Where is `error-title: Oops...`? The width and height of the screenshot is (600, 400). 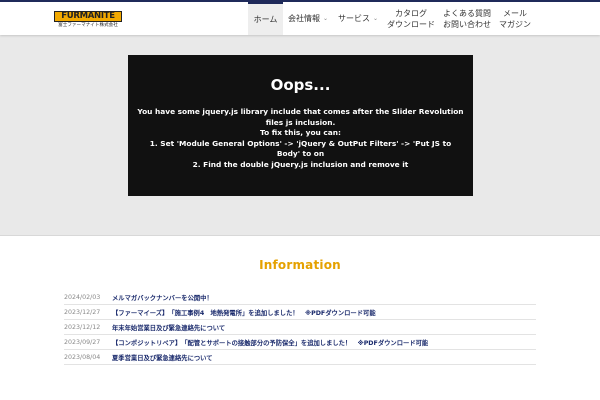
error-title: Oops... is located at coordinates (300, 85).